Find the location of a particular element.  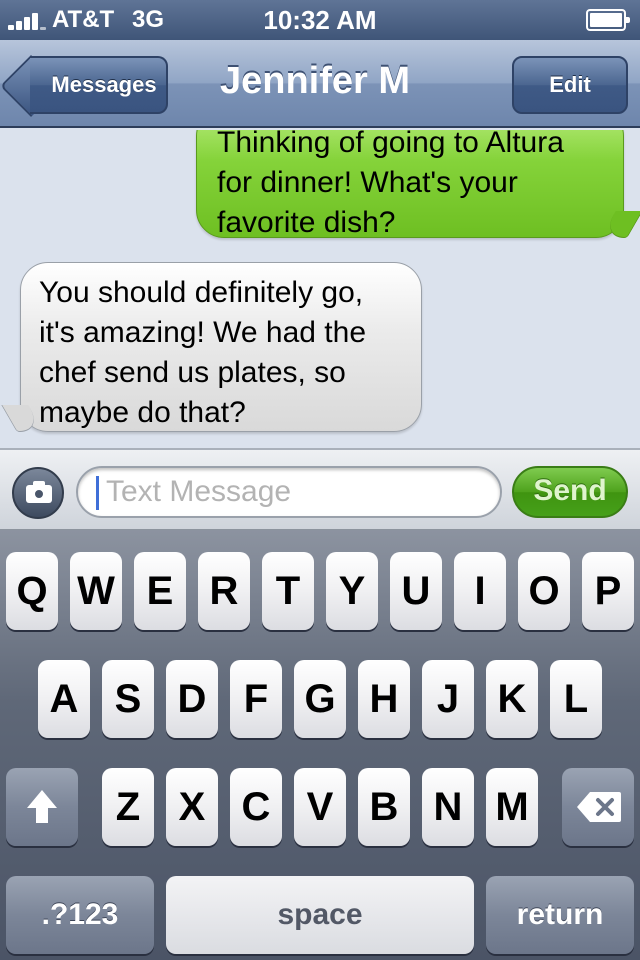

key-i: I is located at coordinates (480, 591).